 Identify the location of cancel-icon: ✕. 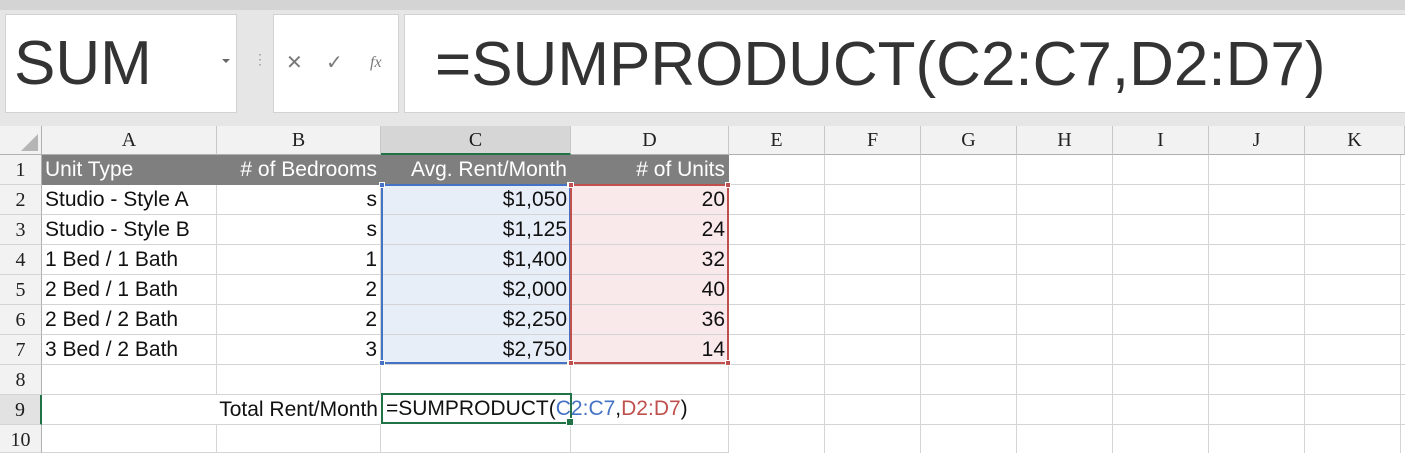
(294, 63).